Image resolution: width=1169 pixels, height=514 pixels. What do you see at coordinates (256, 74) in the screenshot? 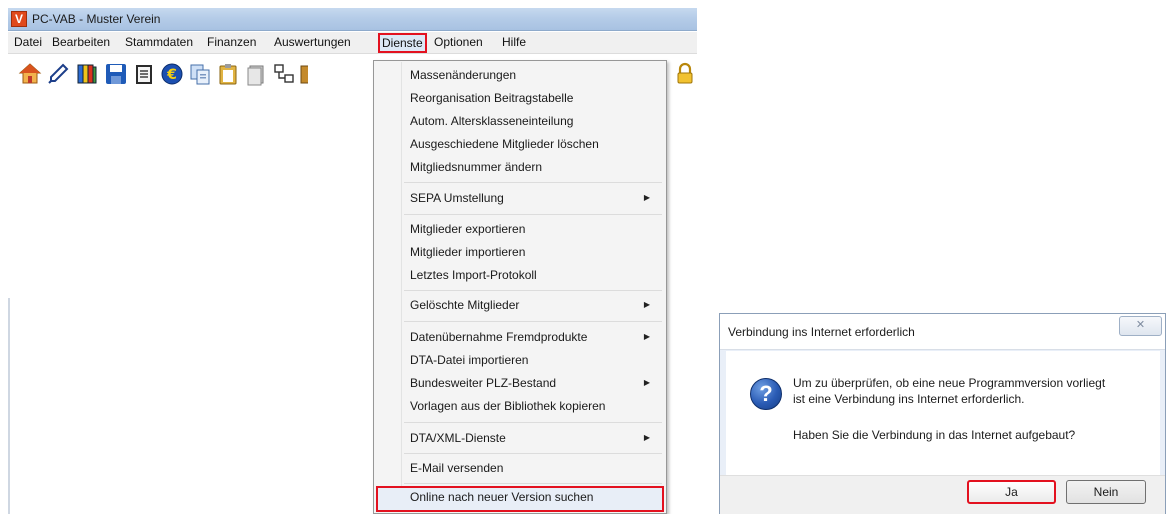
I see `document-icon` at bounding box center [256, 74].